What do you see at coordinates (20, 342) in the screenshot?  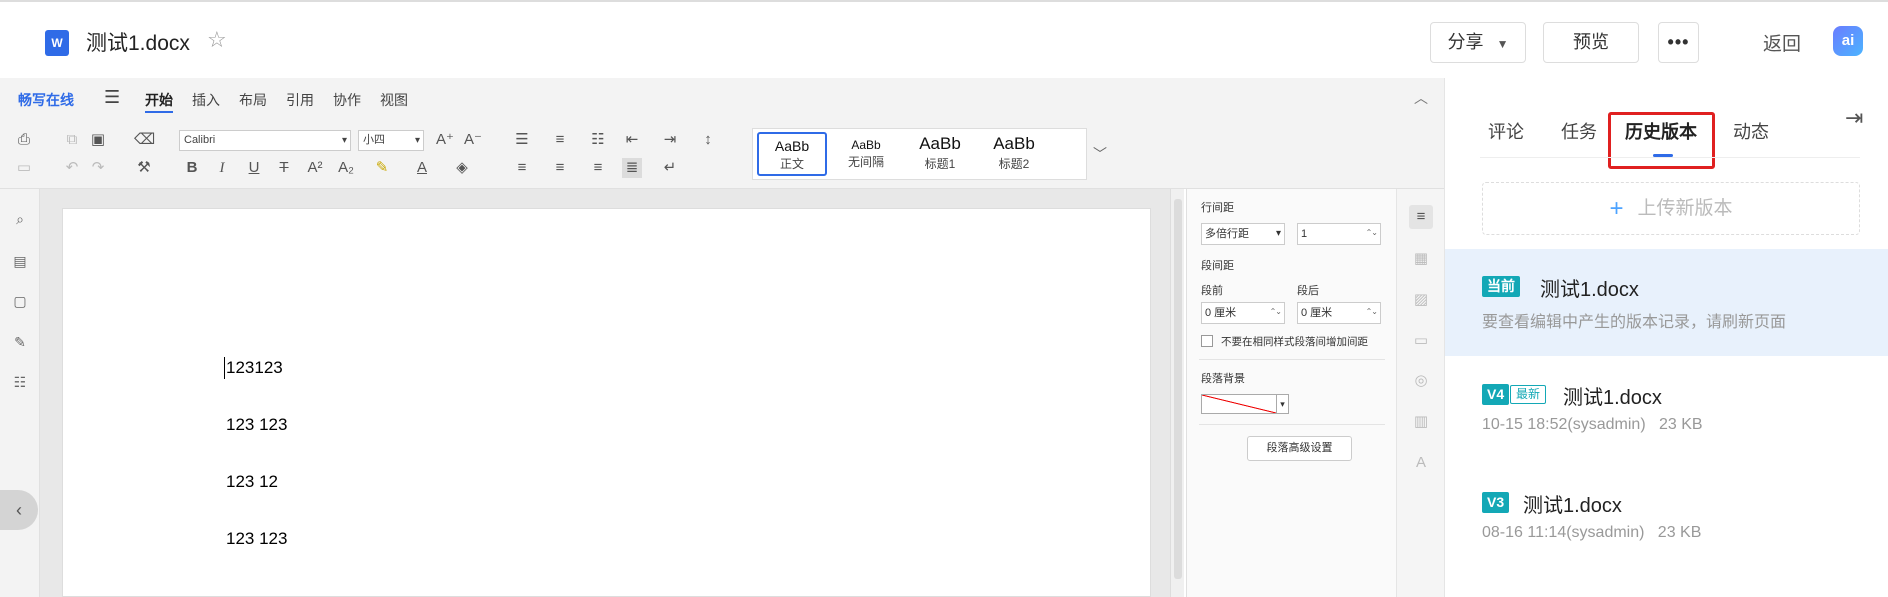 I see `track-changes-icon: ✎` at bounding box center [20, 342].